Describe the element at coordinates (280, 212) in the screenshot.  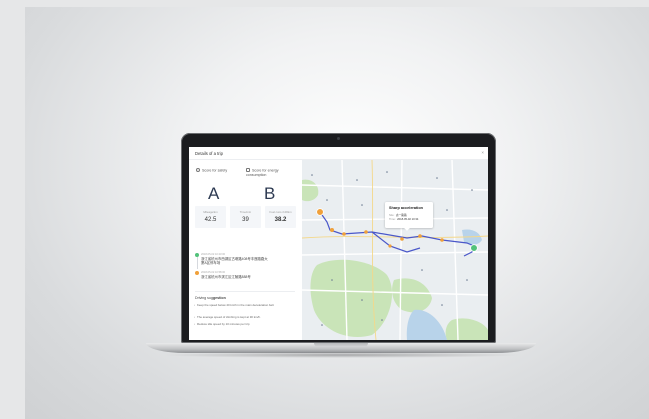
I see `stat-label: Fuel cons./100km` at that location.